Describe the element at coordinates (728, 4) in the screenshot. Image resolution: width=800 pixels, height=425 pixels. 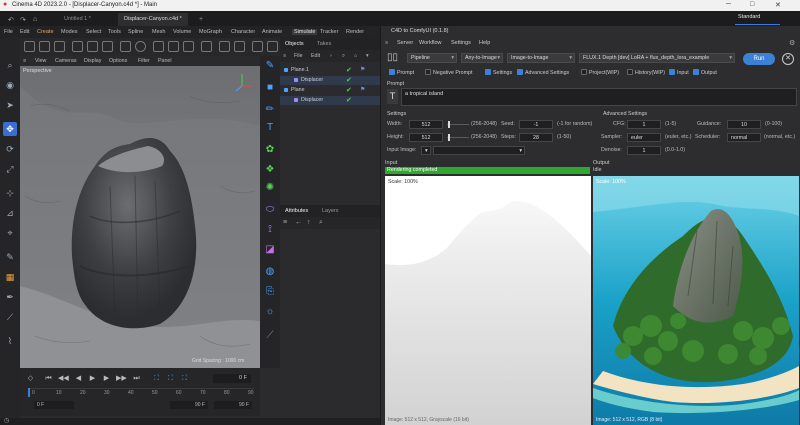
I see `minimize-icon: ─` at that location.